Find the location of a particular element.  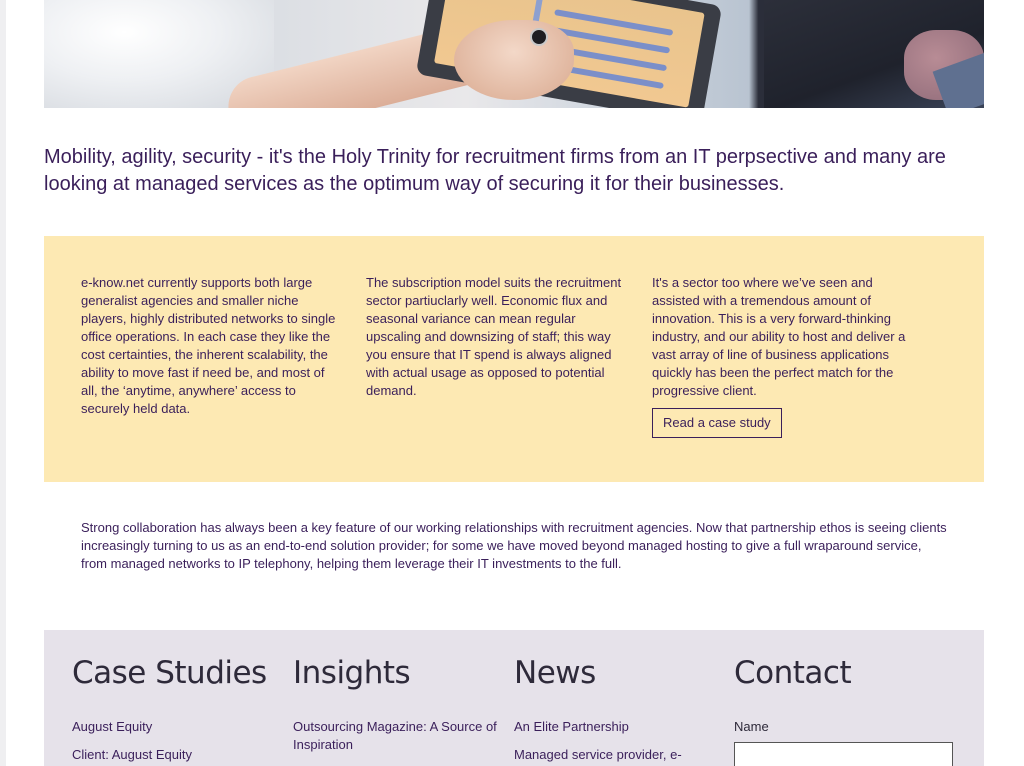

contact-name-input is located at coordinates (843, 754).